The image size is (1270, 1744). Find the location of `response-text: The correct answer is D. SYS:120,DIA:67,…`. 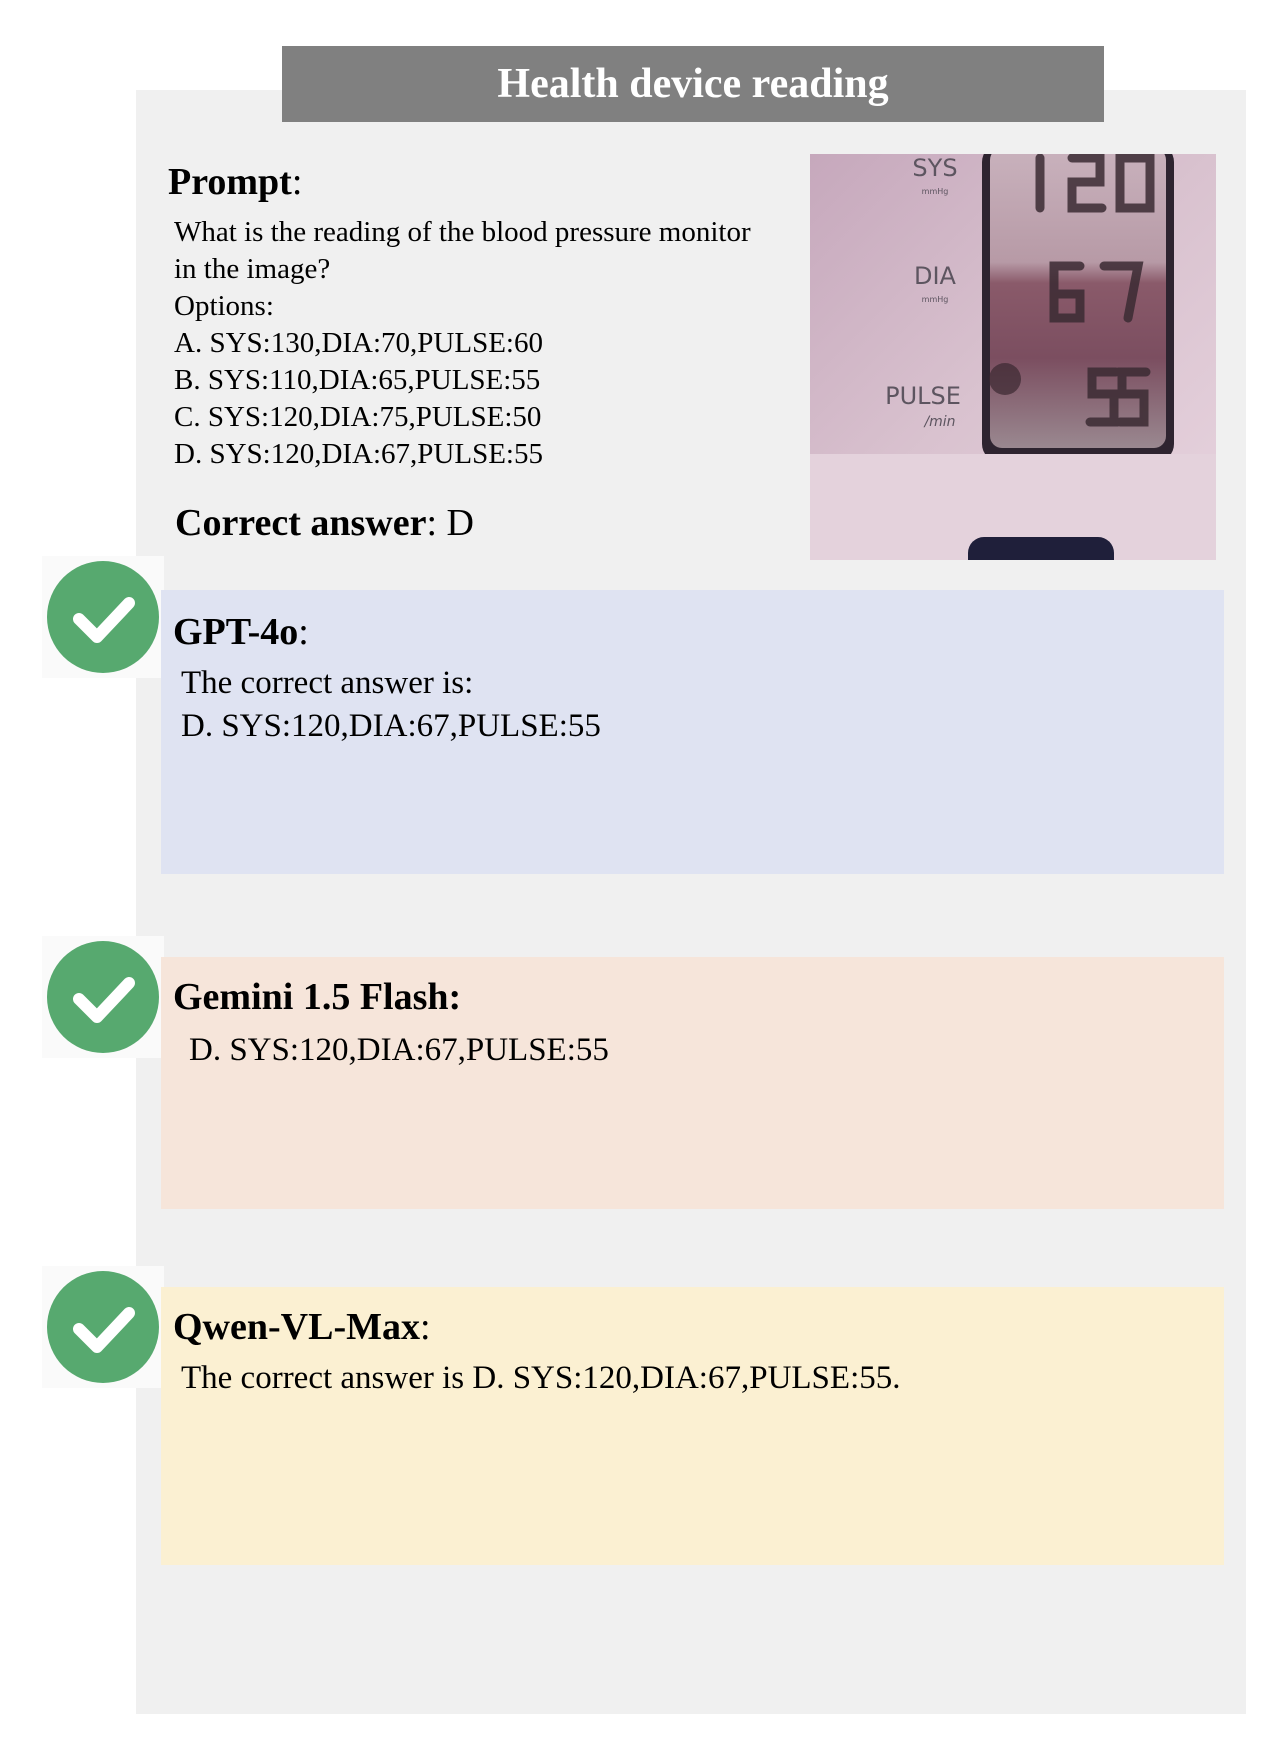

response-text: The correct answer is D. SYS:120,DIA:67,… is located at coordinates (541, 1378).